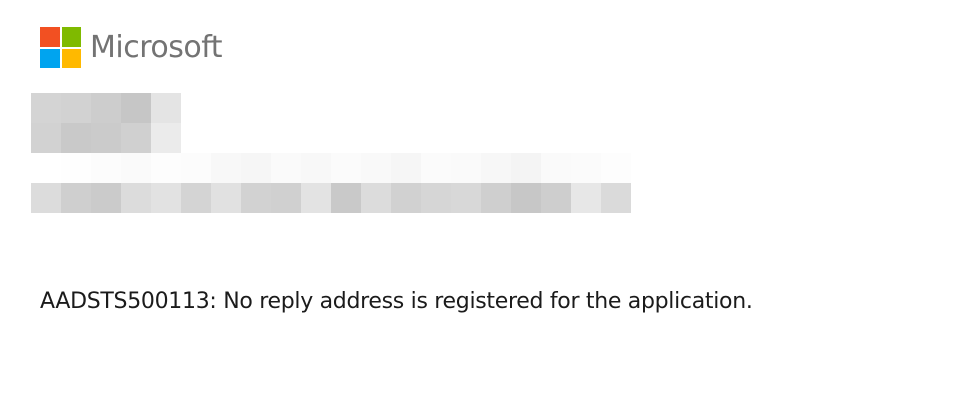 This screenshot has width=962, height=402. Describe the element at coordinates (71, 58) in the screenshot. I see `logo-square-yellow` at that location.